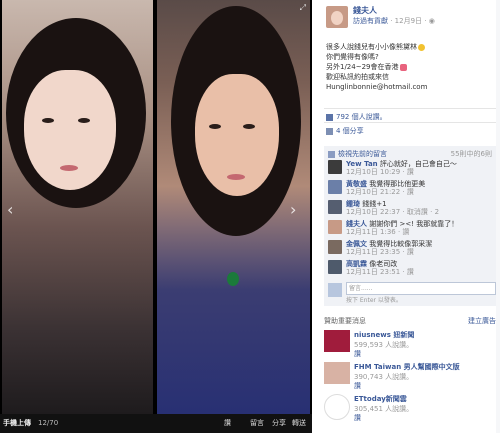 The height and width of the screenshot is (433, 500). What do you see at coordinates (356, 244) in the screenshot?
I see `commenter-name: 金佩文` at bounding box center [356, 244].